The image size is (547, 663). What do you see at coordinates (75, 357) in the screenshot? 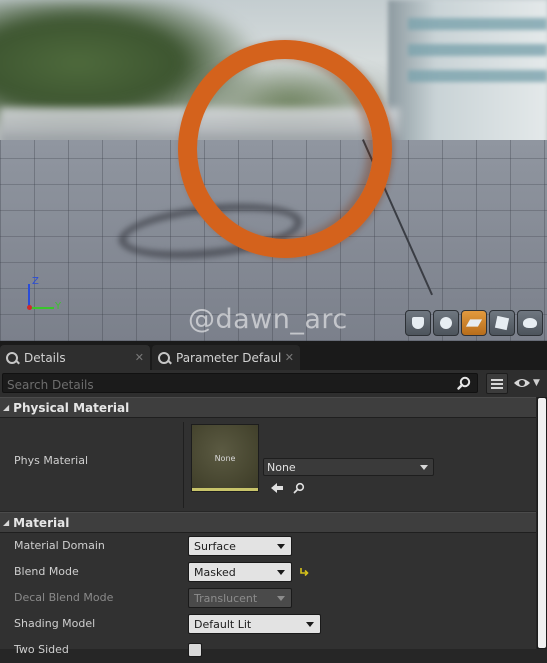
I see `tab-details: Details ✕` at bounding box center [75, 357].